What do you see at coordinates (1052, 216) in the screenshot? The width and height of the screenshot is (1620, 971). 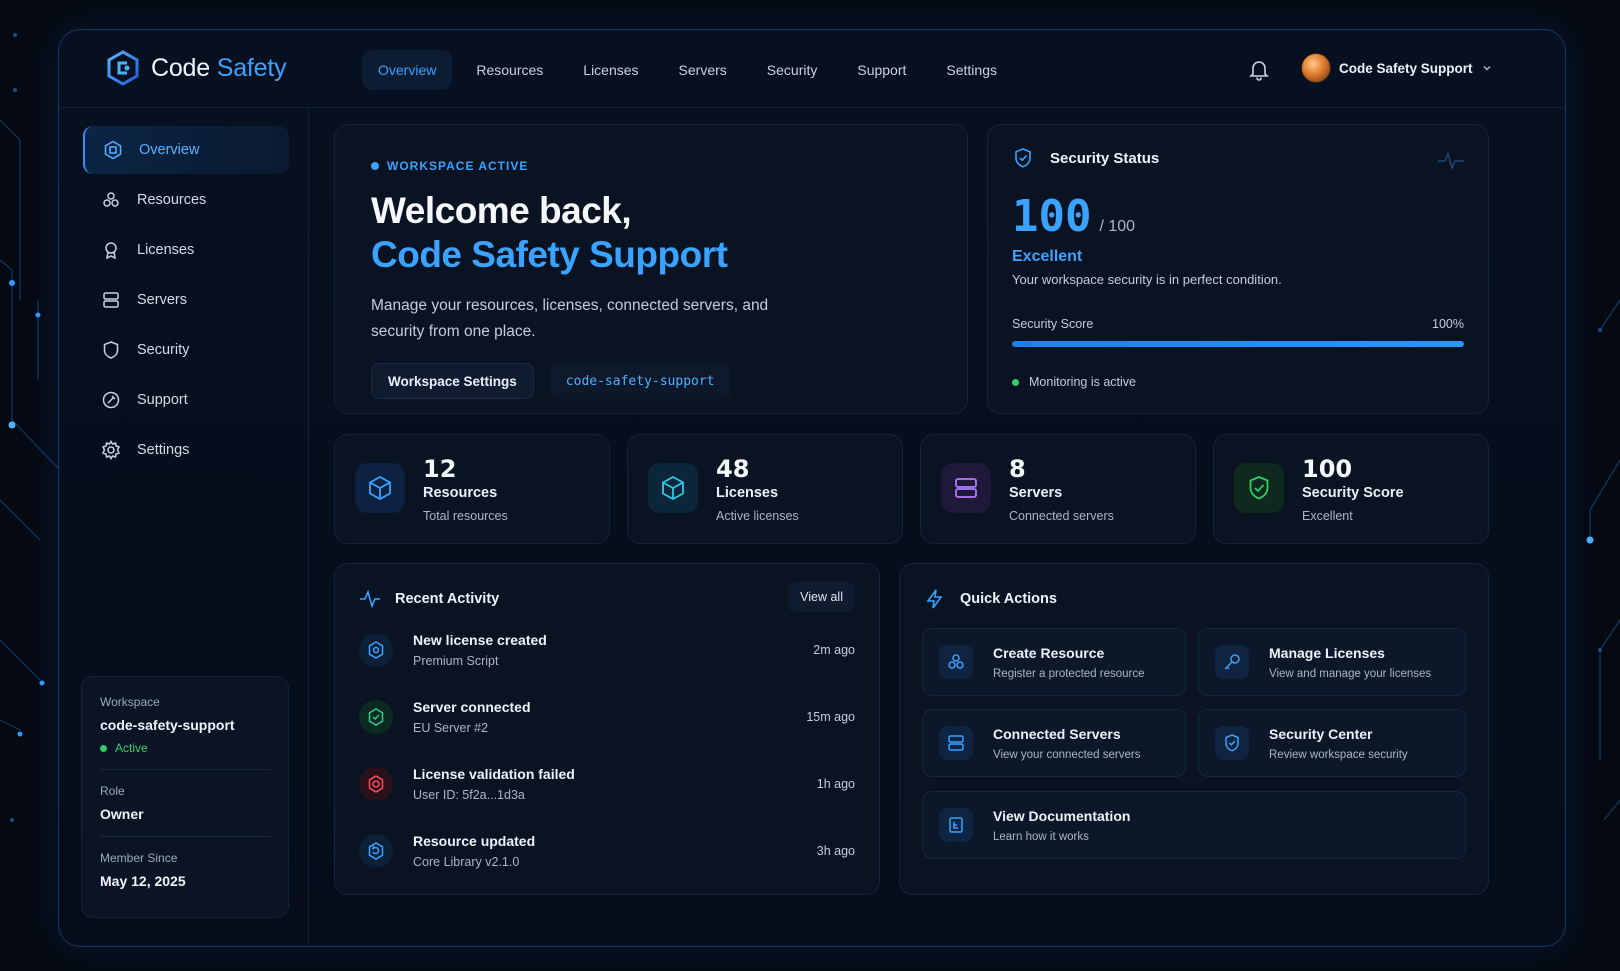 I see `security-score-value: 100` at bounding box center [1052, 216].